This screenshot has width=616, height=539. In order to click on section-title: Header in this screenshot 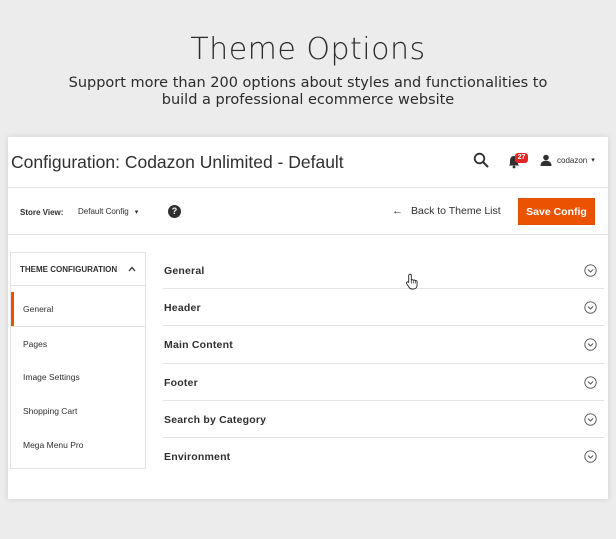, I will do `click(182, 308)`.